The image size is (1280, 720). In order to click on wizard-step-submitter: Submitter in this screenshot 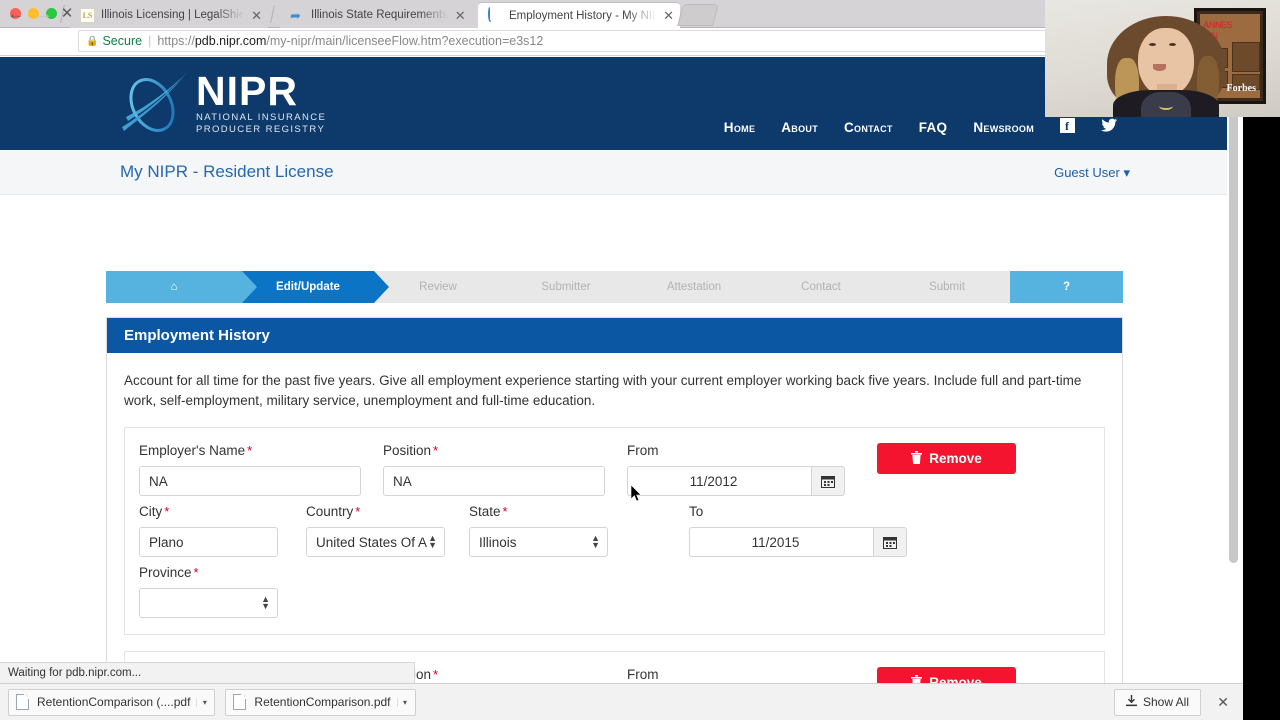, I will do `click(566, 287)`.